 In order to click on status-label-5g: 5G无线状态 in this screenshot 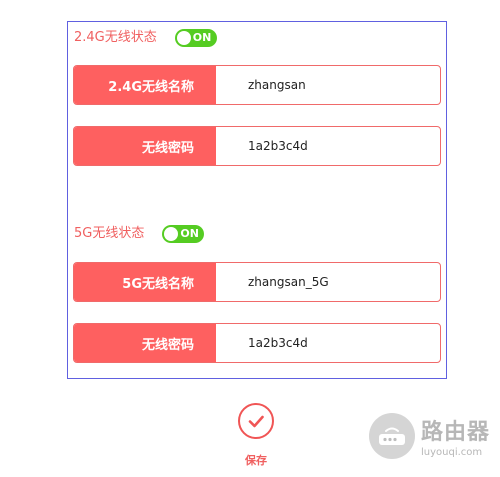, I will do `click(109, 233)`.